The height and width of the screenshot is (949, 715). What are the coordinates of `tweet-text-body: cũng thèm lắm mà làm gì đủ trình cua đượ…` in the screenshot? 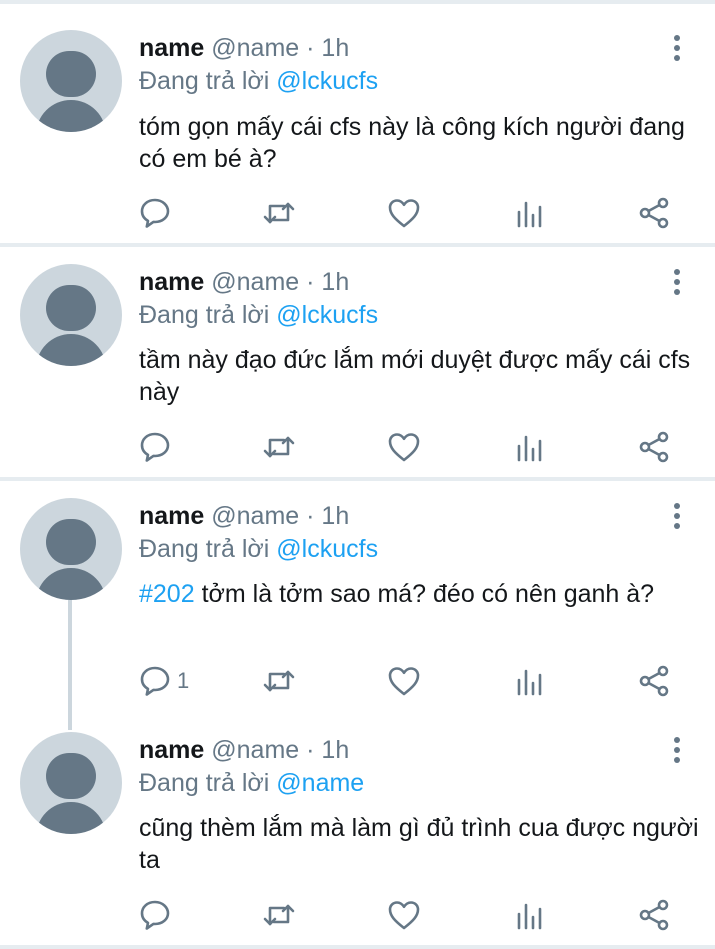 It's located at (419, 844).